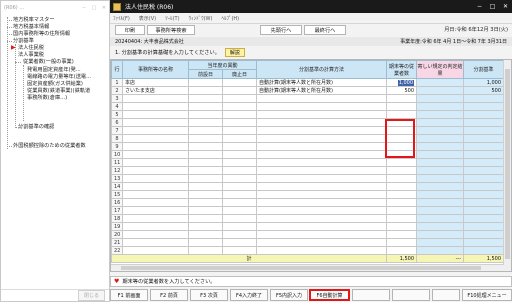  I want to click on tree-item-employees-general: 従業者数(一般の事業), so click(48, 62).